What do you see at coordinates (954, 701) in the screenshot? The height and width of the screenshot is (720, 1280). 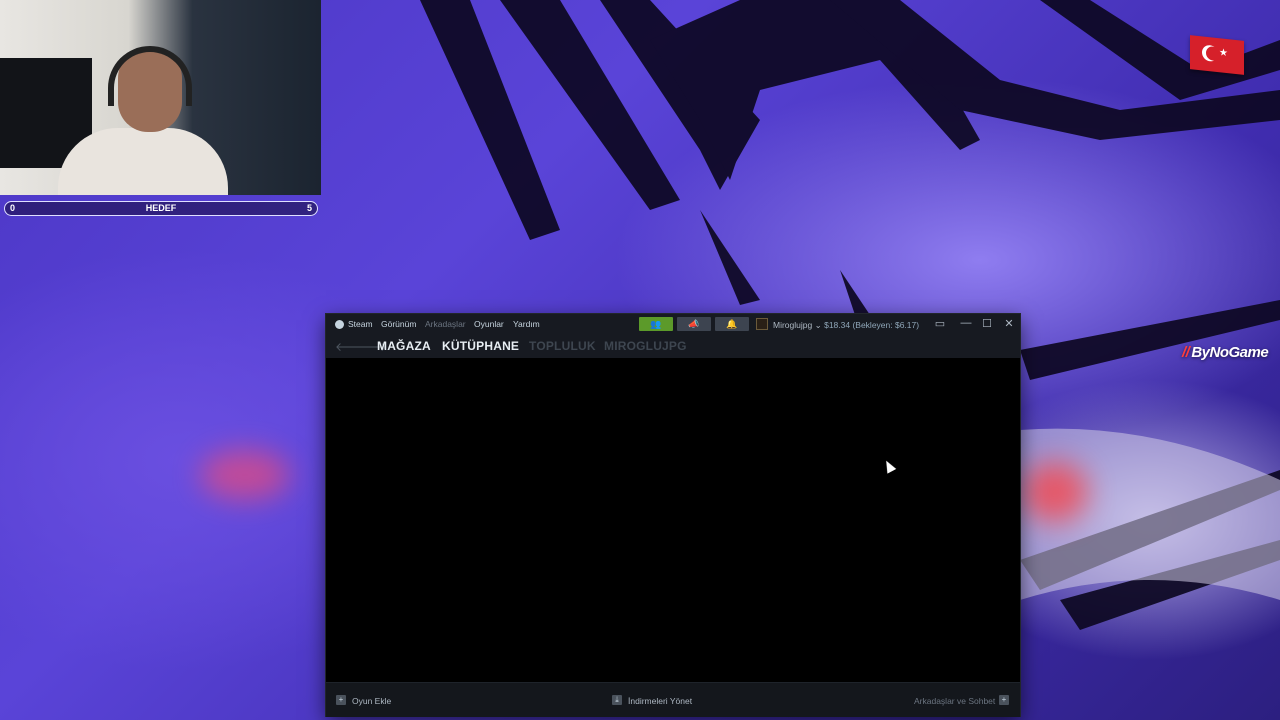 I see `friends-chat-button: Arkadaşlar ve Sohbet` at bounding box center [954, 701].